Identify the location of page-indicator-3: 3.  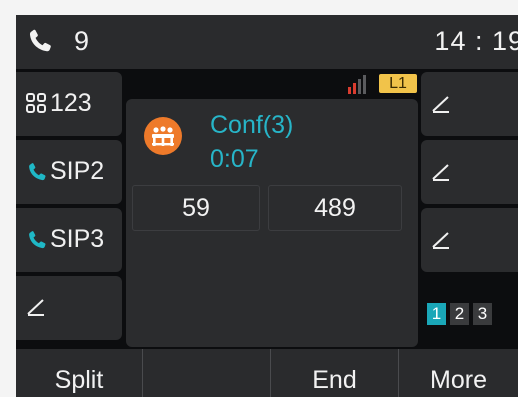
(482, 314).